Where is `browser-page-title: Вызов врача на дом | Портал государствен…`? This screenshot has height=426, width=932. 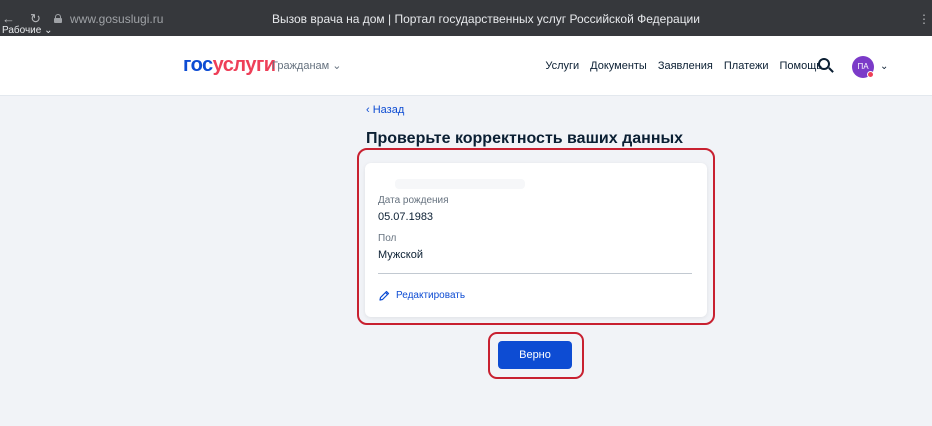 browser-page-title: Вызов врача на дом | Портал государствен… is located at coordinates (486, 19).